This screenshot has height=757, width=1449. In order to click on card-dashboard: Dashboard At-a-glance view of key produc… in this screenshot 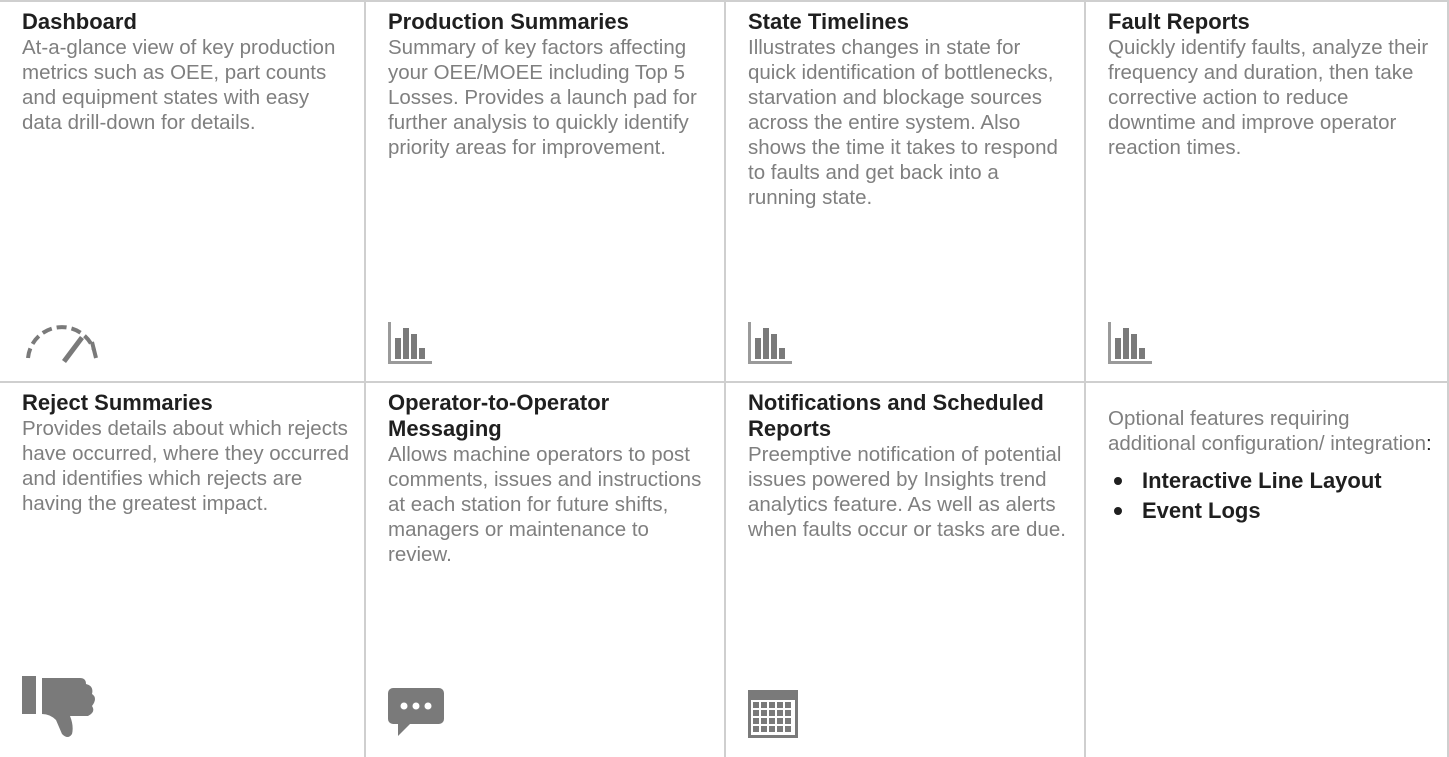, I will do `click(183, 192)`.